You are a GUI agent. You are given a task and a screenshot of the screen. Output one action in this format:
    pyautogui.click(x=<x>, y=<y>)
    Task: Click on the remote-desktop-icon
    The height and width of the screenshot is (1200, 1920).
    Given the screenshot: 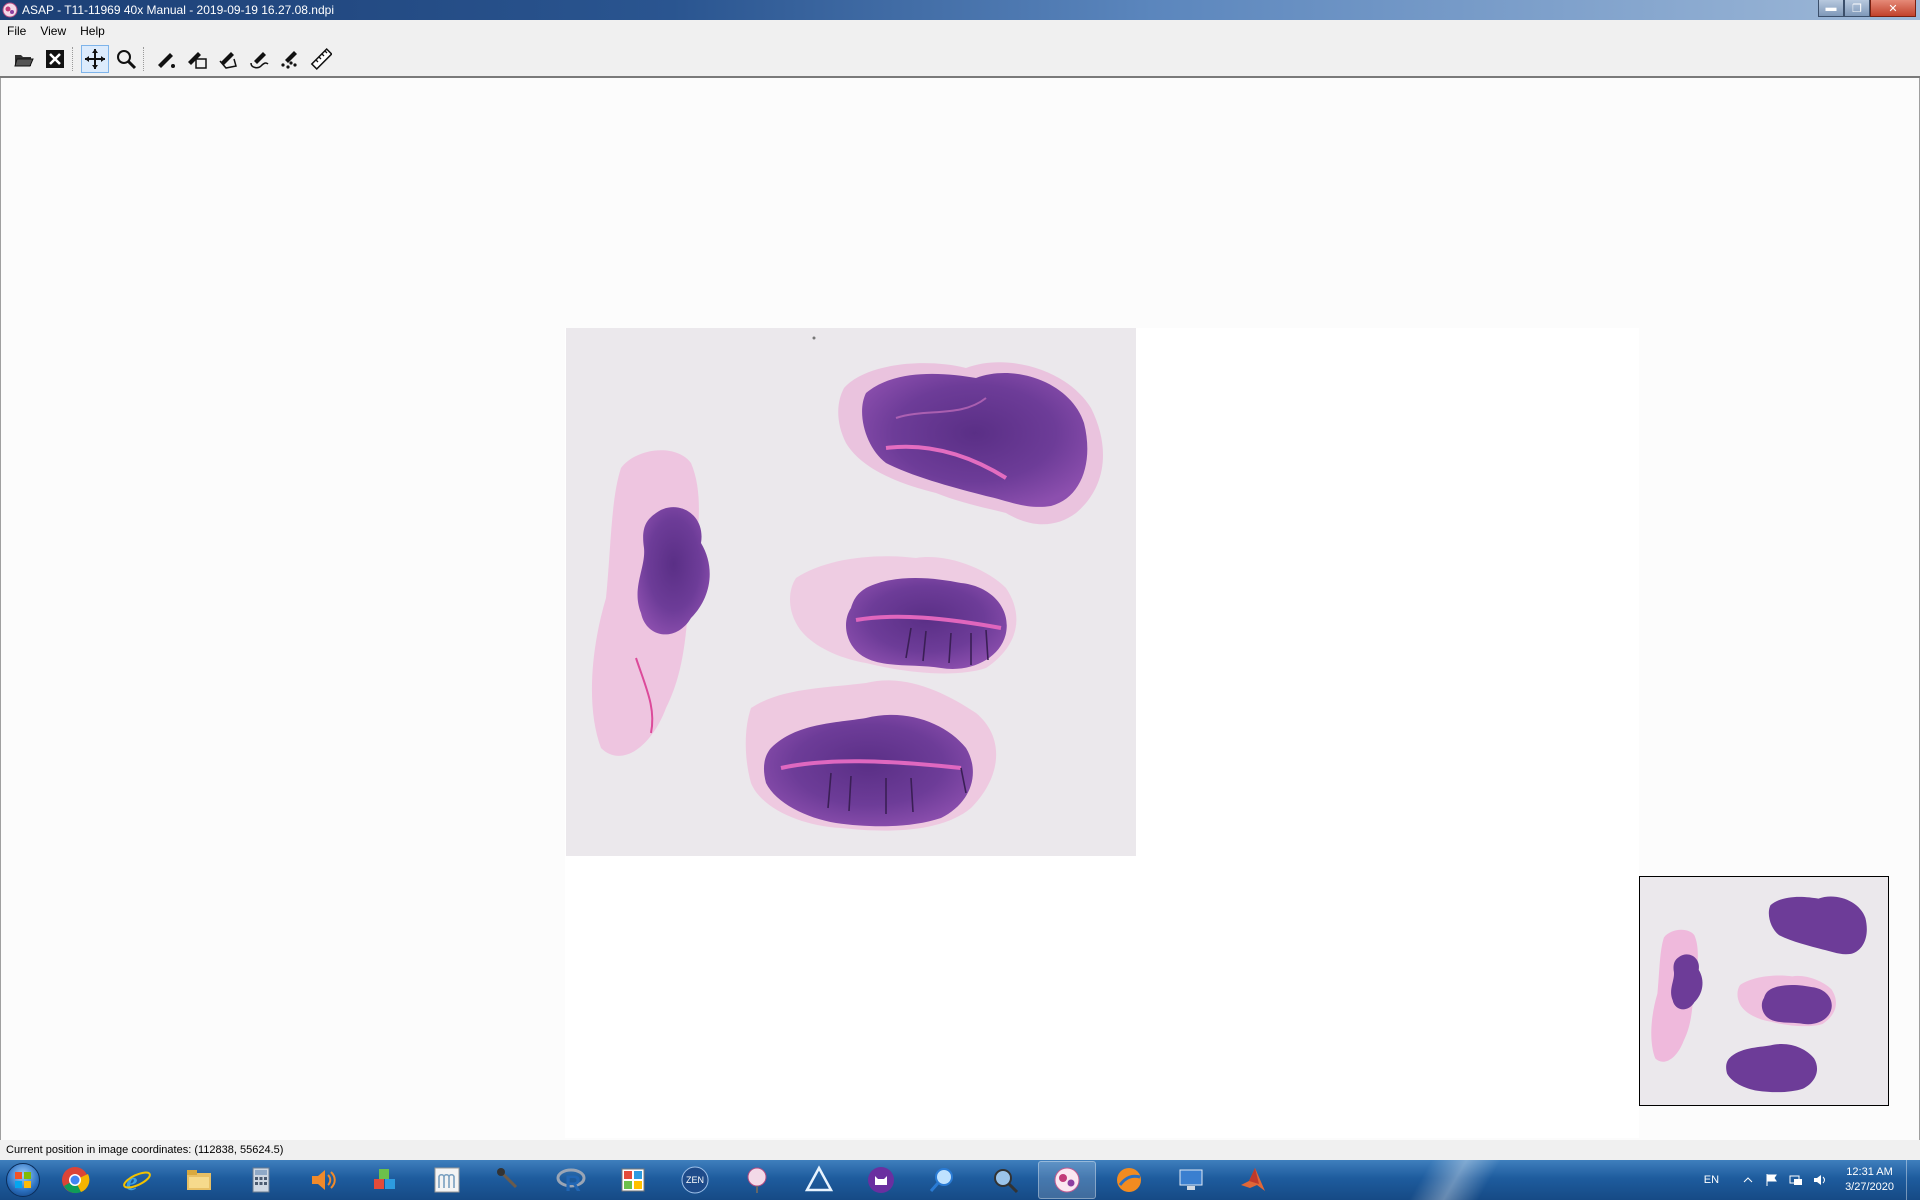 What is the action you would take?
    pyautogui.click(x=1191, y=1179)
    